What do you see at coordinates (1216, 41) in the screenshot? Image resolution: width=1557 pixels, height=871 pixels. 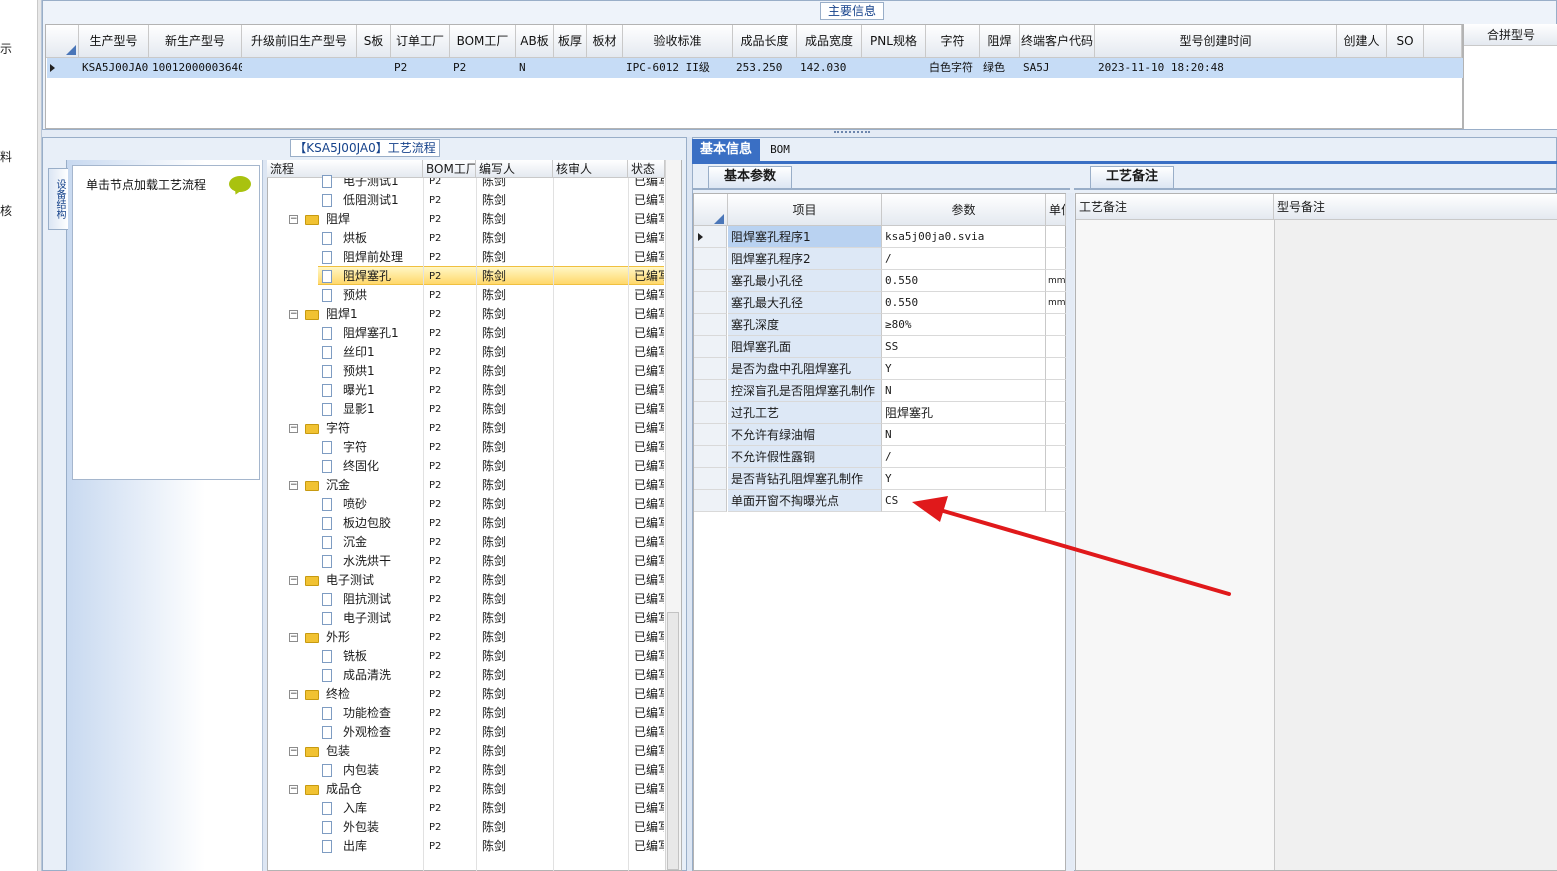 I see `main-grid-header: 型号创建时间` at bounding box center [1216, 41].